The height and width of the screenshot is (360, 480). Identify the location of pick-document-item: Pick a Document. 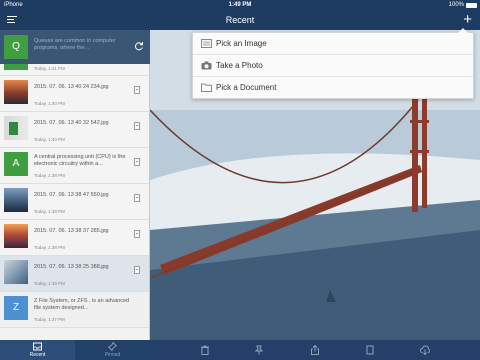
(333, 88).